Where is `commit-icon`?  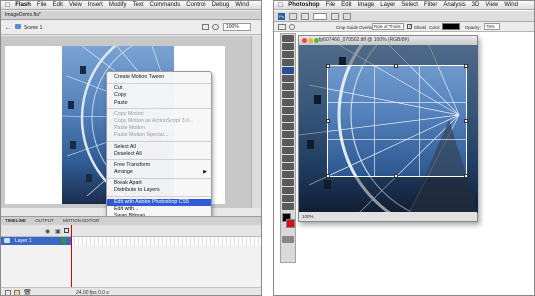
commit-icon is located at coordinates (292, 27).